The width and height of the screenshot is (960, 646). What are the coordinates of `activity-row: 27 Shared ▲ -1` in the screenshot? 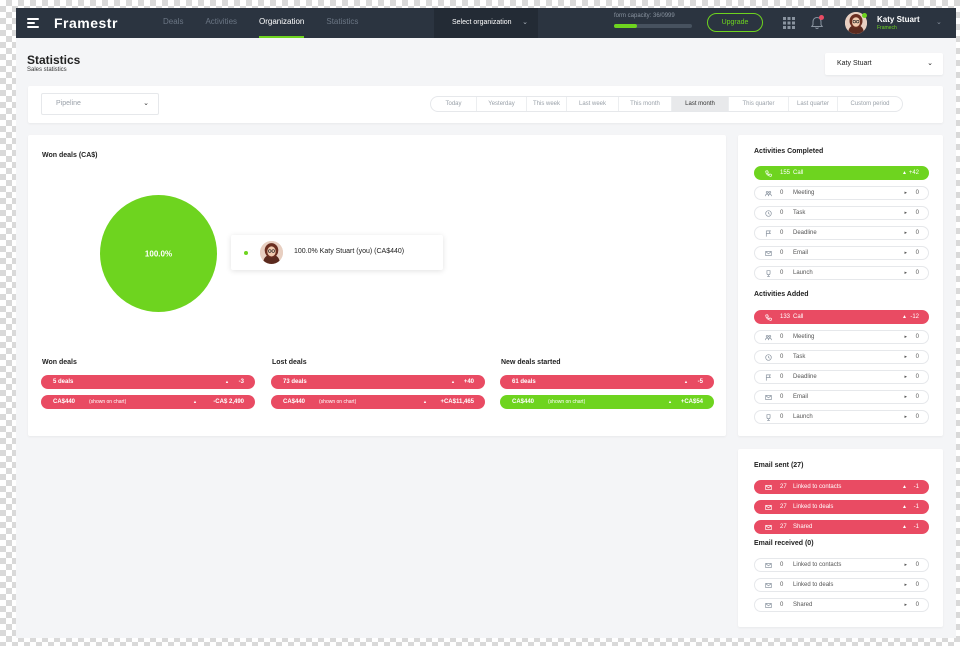 It's located at (841, 527).